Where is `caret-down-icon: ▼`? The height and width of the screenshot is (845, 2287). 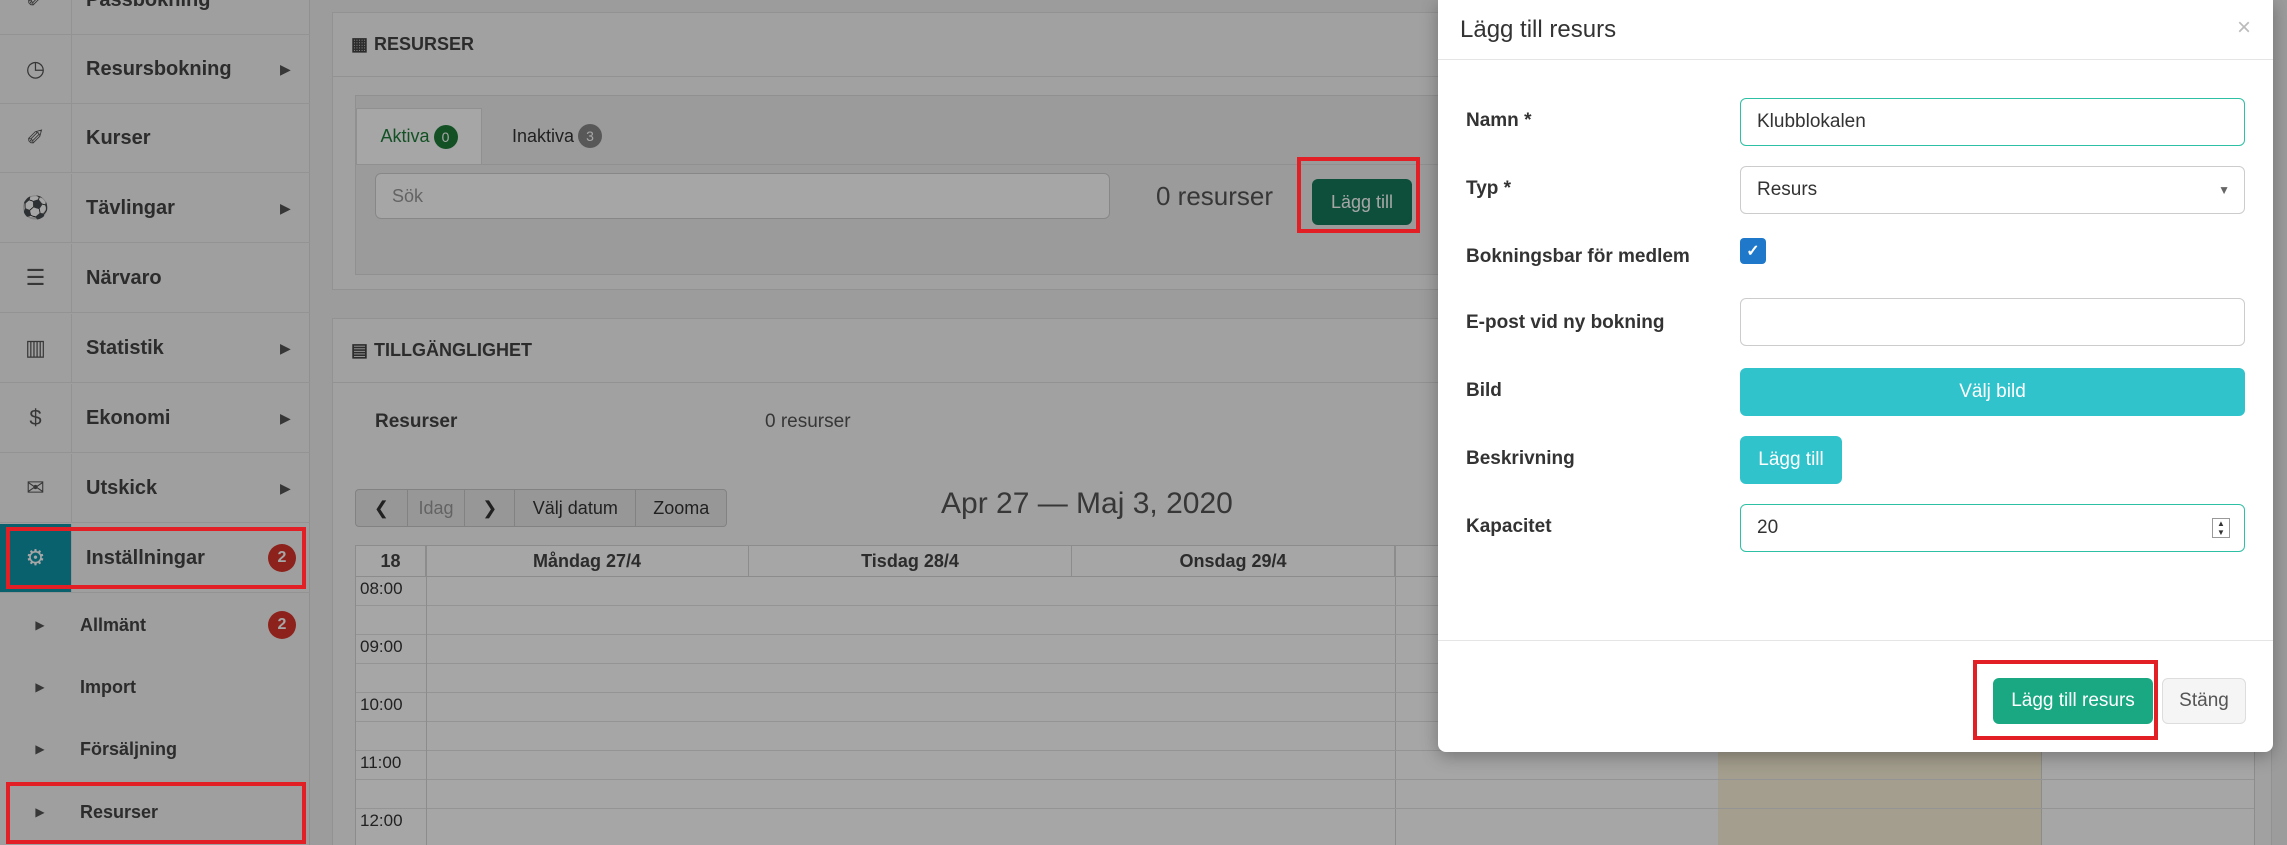 caret-down-icon: ▼ is located at coordinates (2224, 190).